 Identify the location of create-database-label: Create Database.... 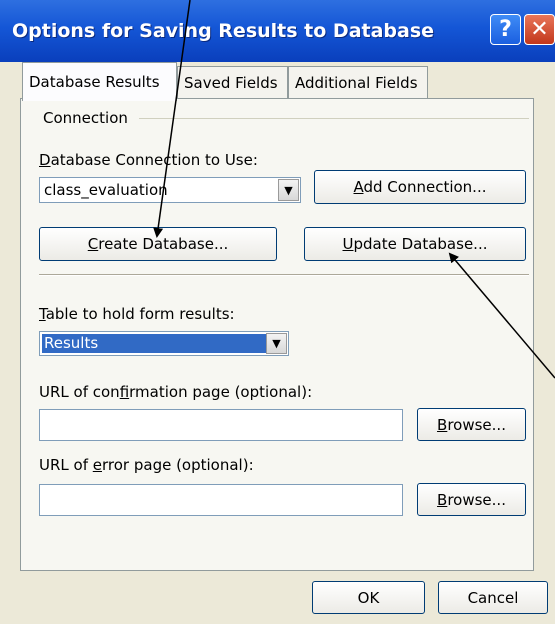
(158, 244).